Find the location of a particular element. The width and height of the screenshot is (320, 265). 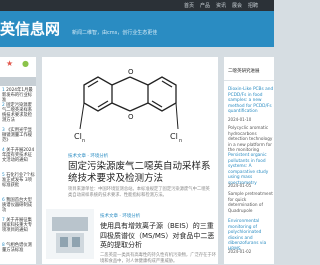

sidebar-tabs: ★ ● is located at coordinates (18, 66).